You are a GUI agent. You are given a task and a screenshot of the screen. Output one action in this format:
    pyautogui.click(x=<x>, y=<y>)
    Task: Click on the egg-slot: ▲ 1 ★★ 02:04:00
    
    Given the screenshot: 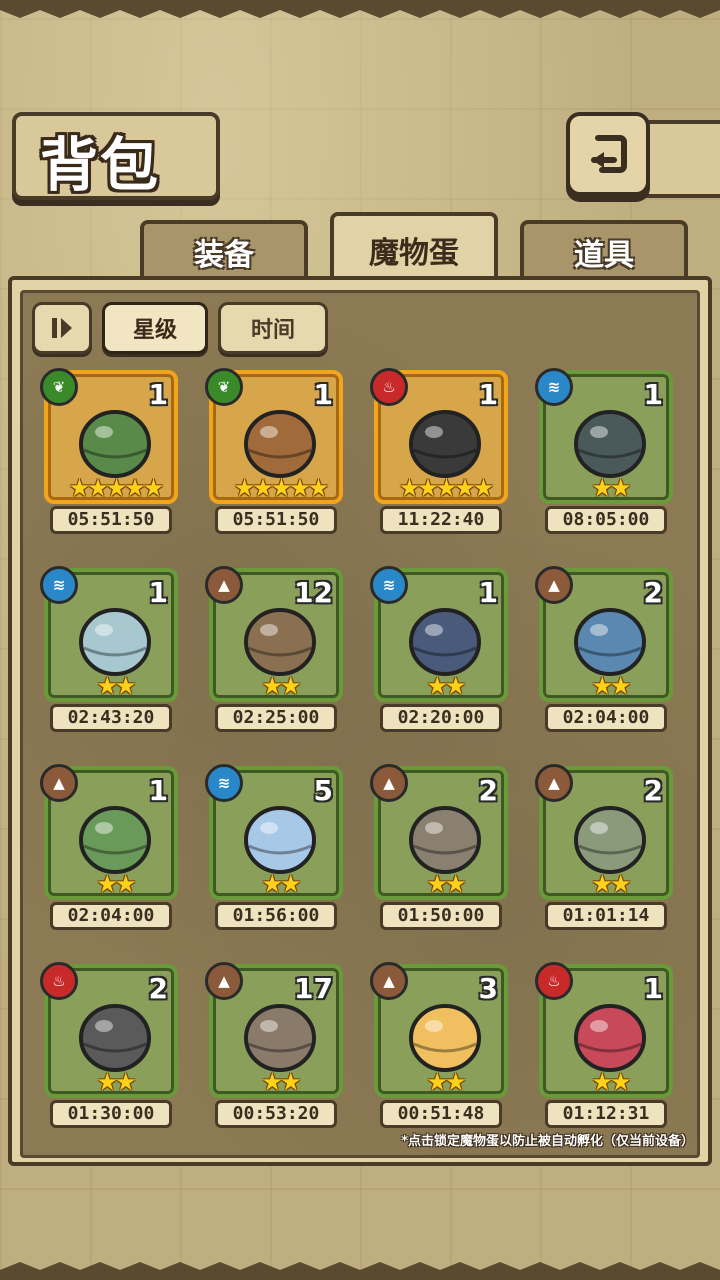 What is the action you would take?
    pyautogui.click(x=122, y=850)
    